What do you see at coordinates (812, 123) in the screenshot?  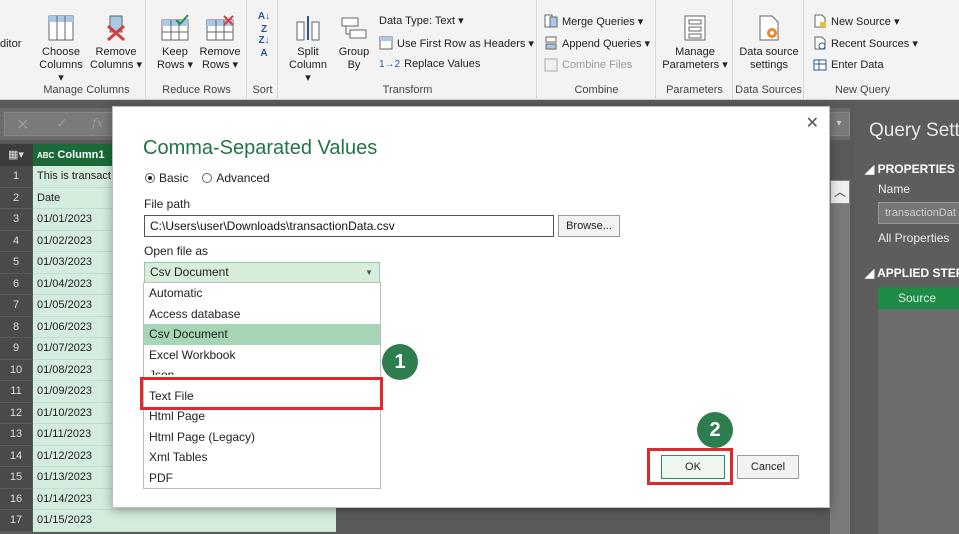 I see `close-icon: ✕` at bounding box center [812, 123].